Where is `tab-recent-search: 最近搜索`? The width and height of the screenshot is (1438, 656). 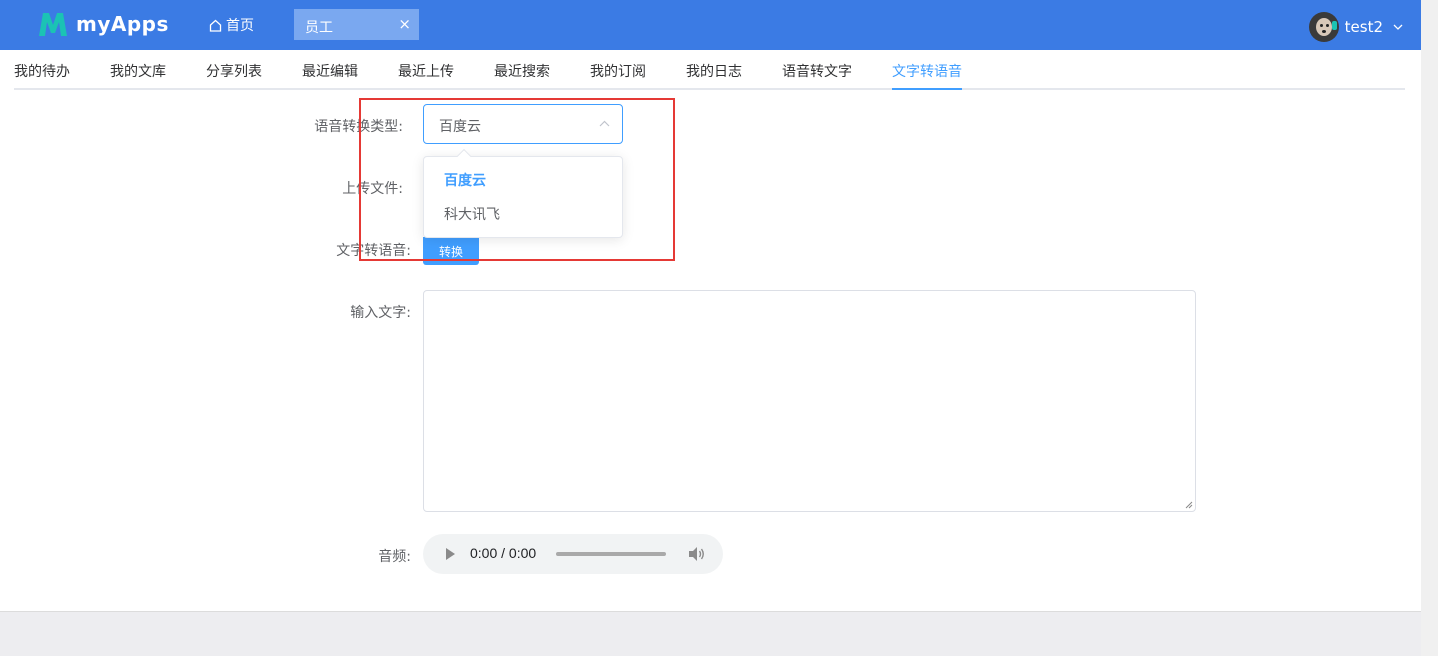 tab-recent-search: 最近搜索 is located at coordinates (522, 71).